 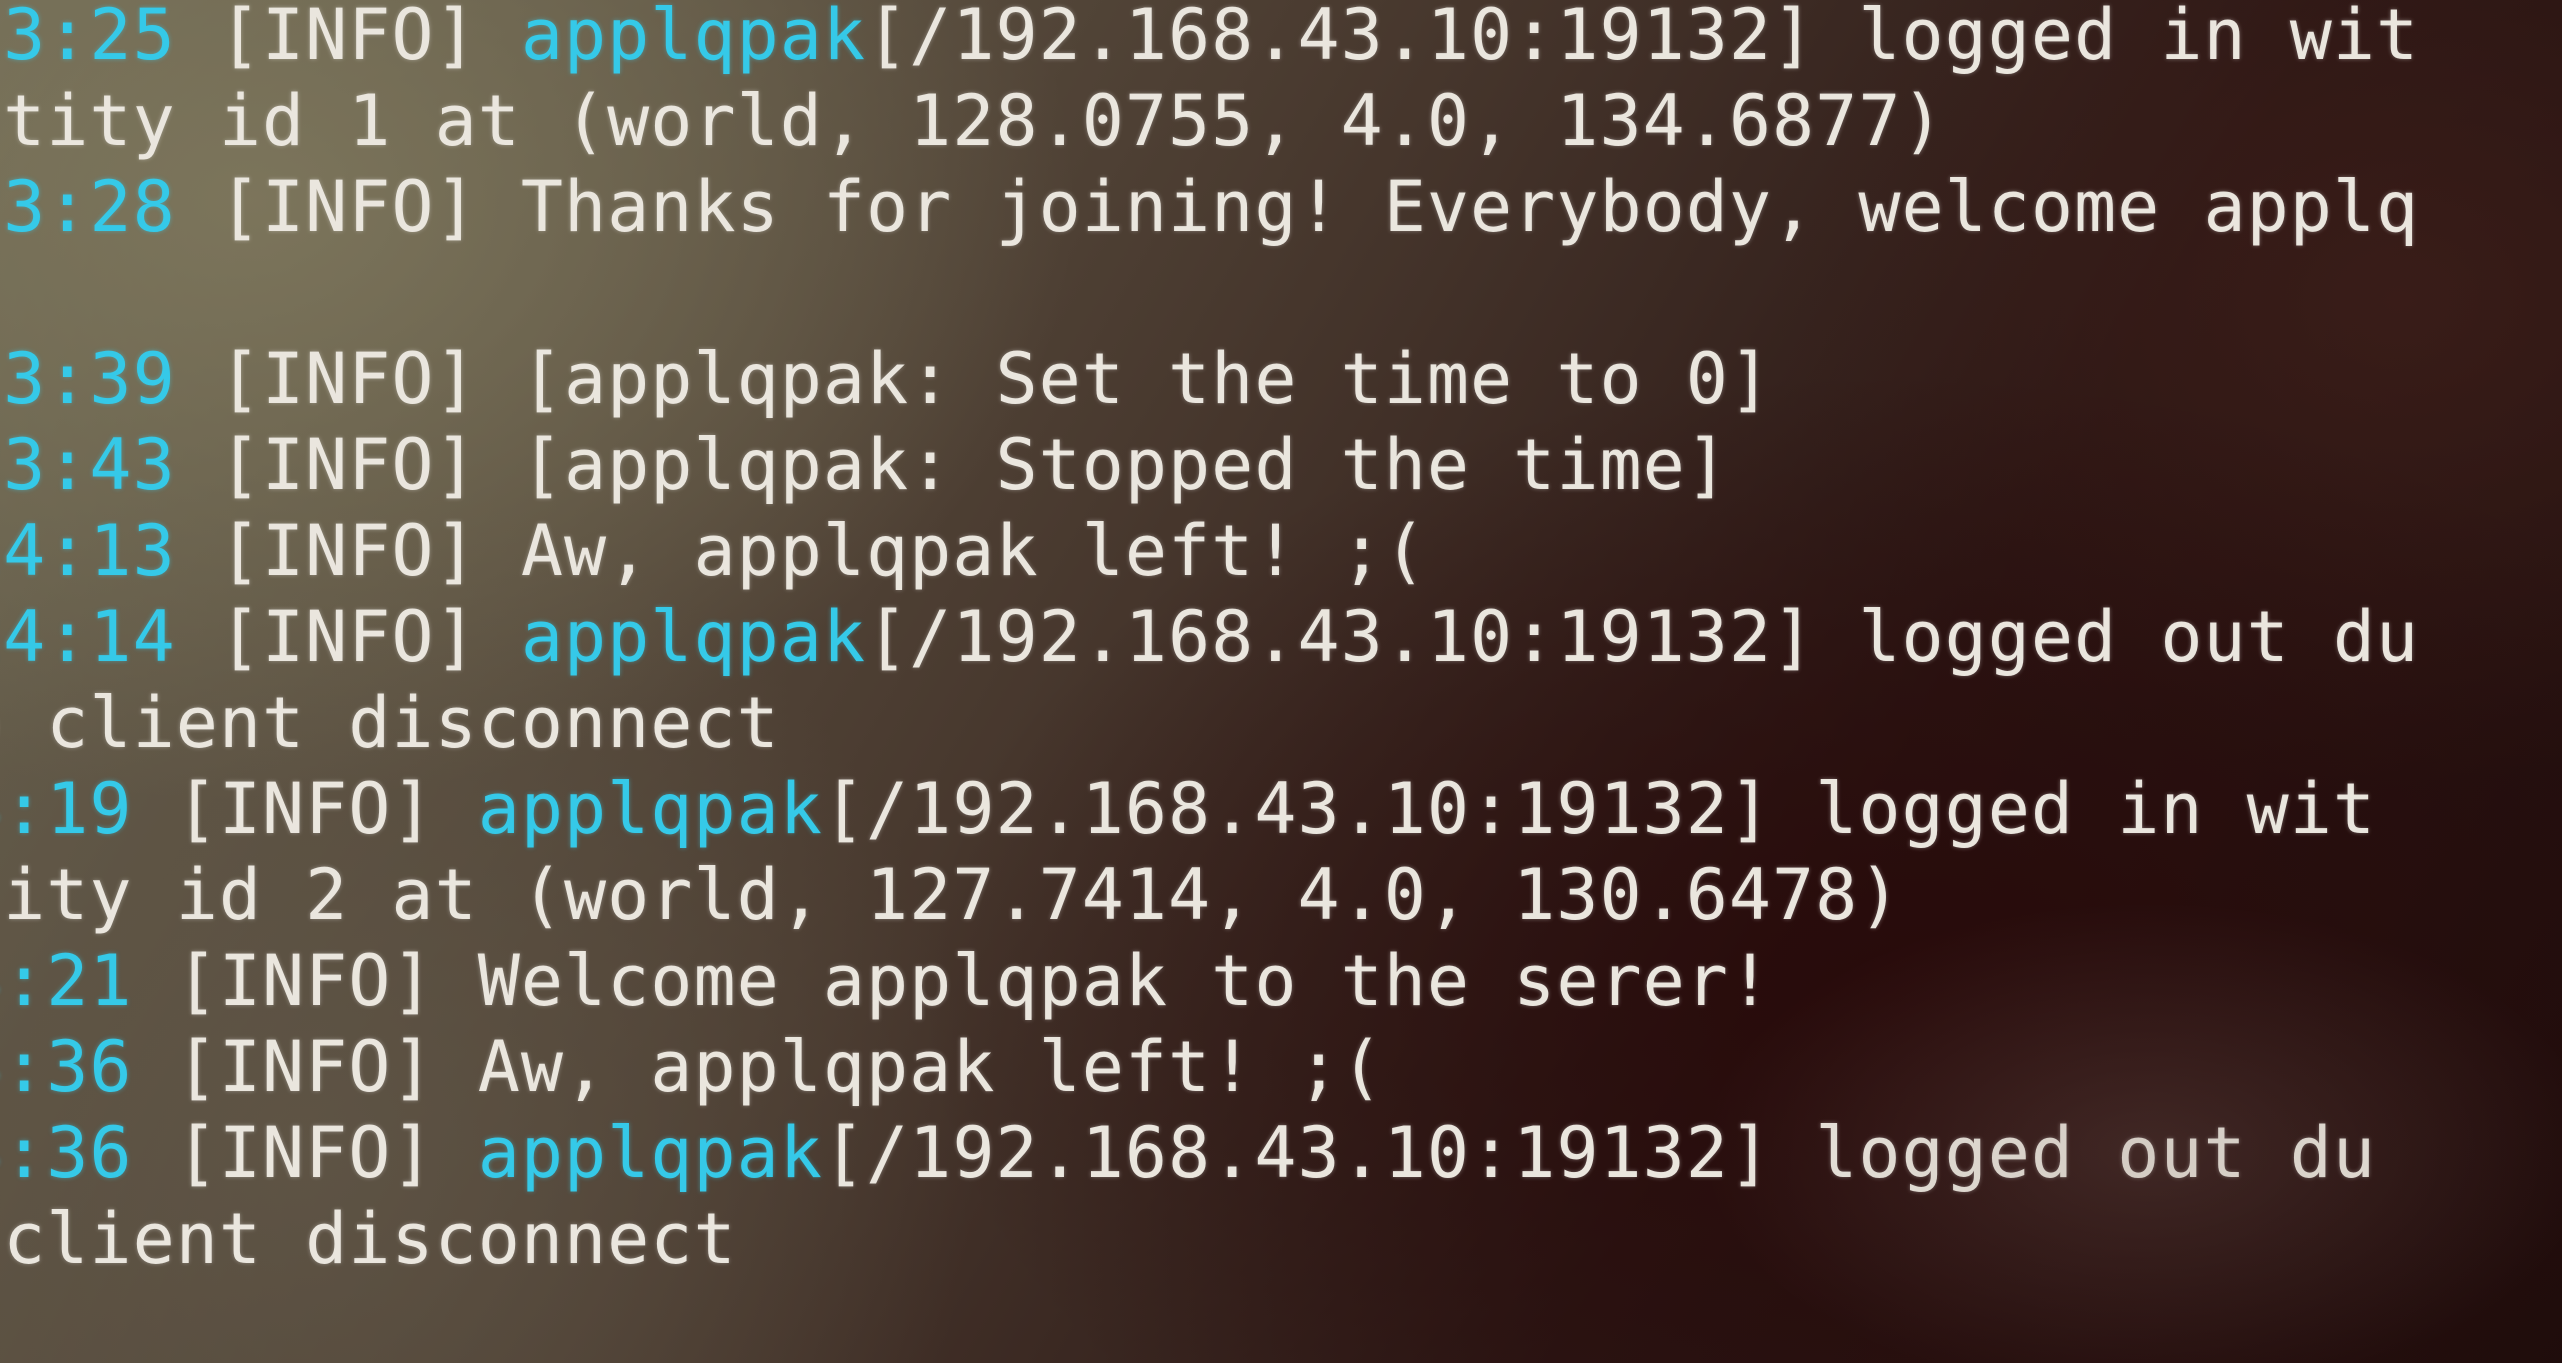 I want to click on log-line: 4:36 [INFO] Aw, applqpak left! ;(, so click(x=1281, y=1067).